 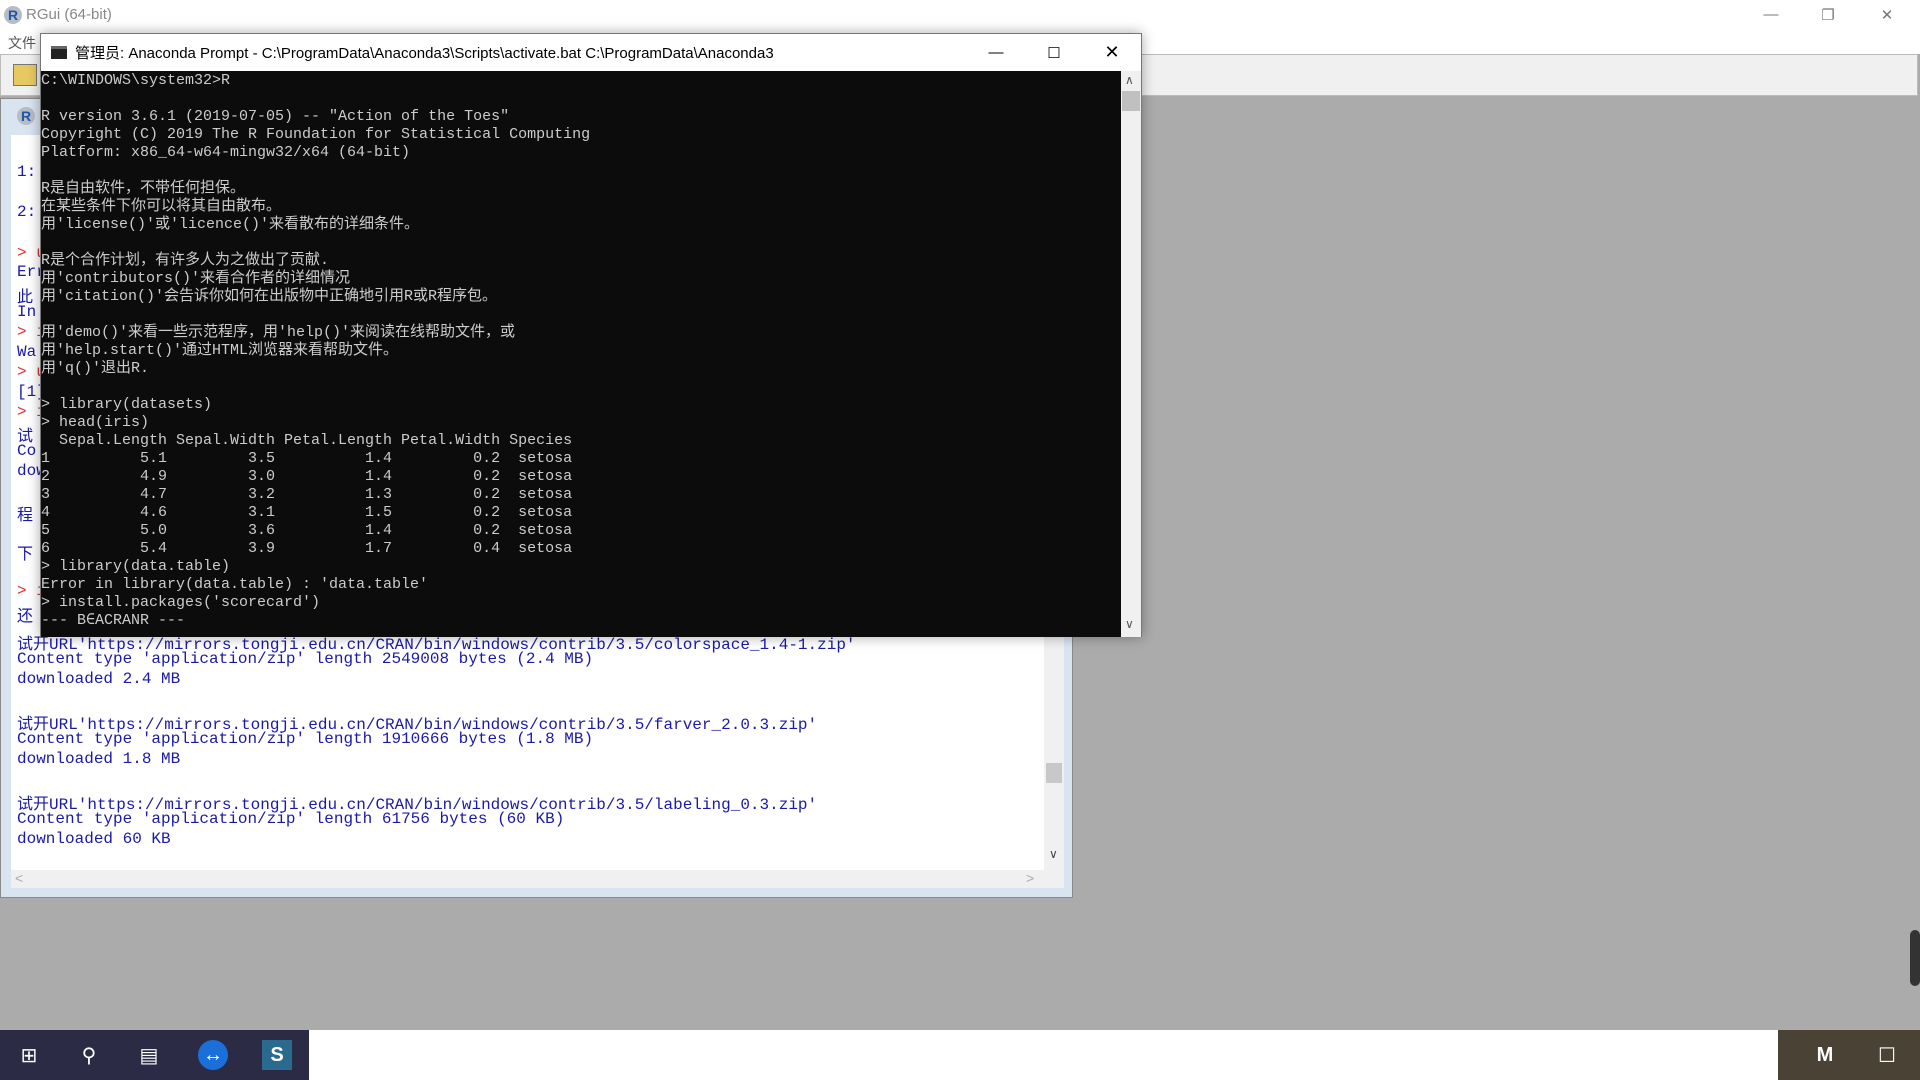 What do you see at coordinates (25, 617) in the screenshot?
I see `console-fragment: 还` at bounding box center [25, 617].